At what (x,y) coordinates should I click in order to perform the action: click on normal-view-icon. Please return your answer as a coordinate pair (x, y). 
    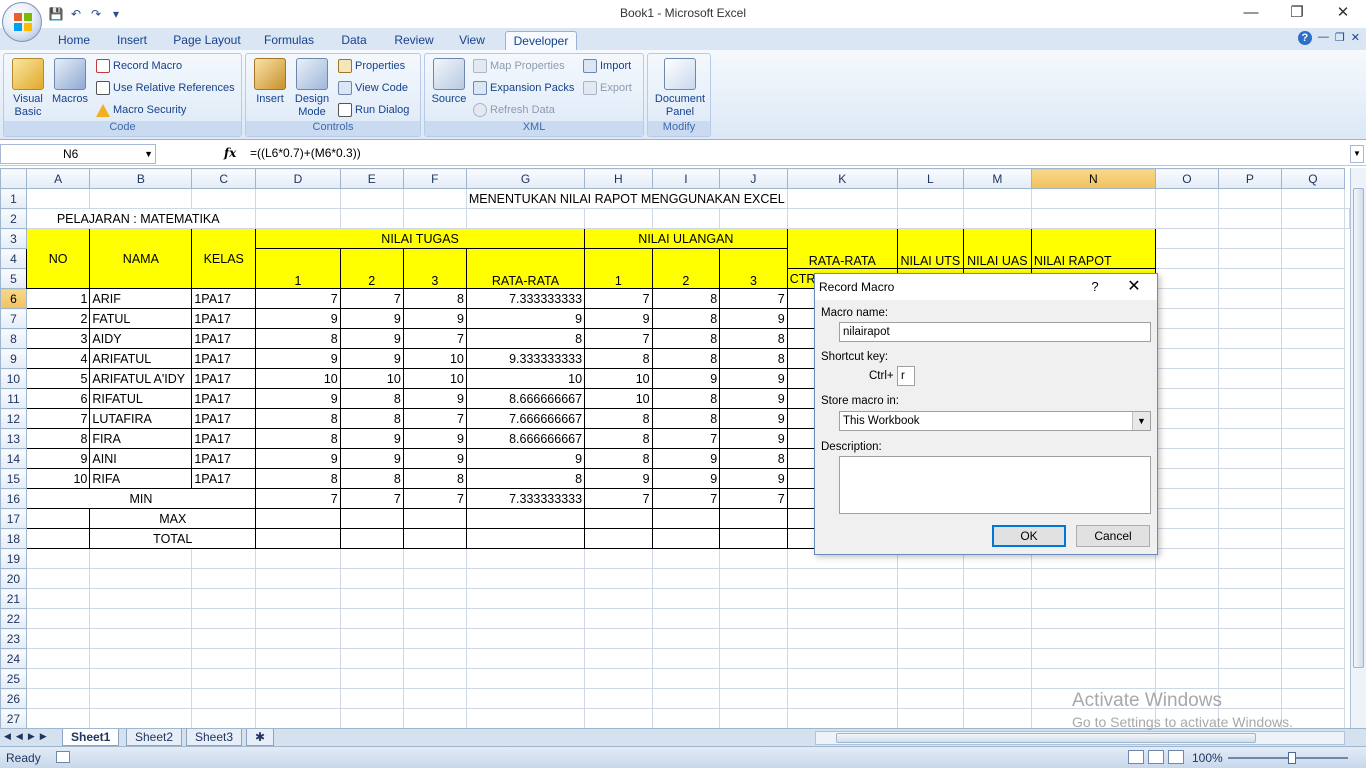
    Looking at the image, I should click on (1136, 757).